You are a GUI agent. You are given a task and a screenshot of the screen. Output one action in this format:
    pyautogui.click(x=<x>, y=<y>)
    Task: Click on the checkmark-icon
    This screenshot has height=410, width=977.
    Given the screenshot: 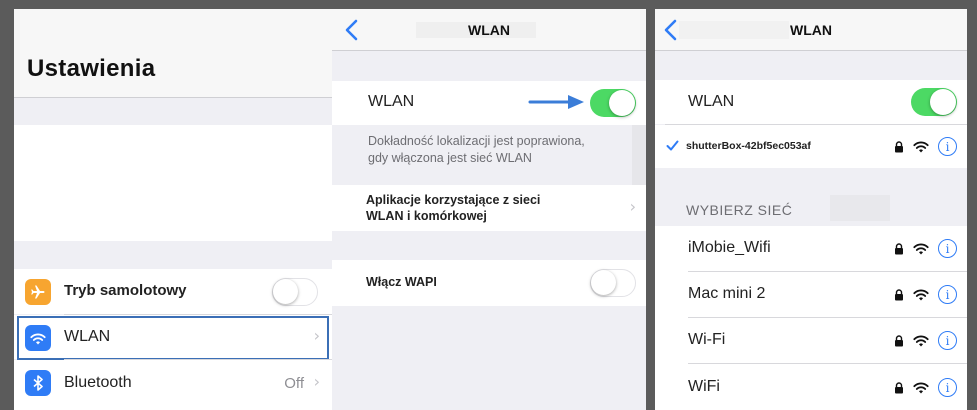 What is the action you would take?
    pyautogui.click(x=672, y=145)
    